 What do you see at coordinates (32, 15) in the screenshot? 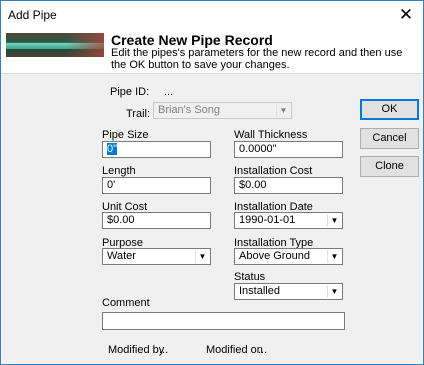
I see `window-title: Add Pipe` at bounding box center [32, 15].